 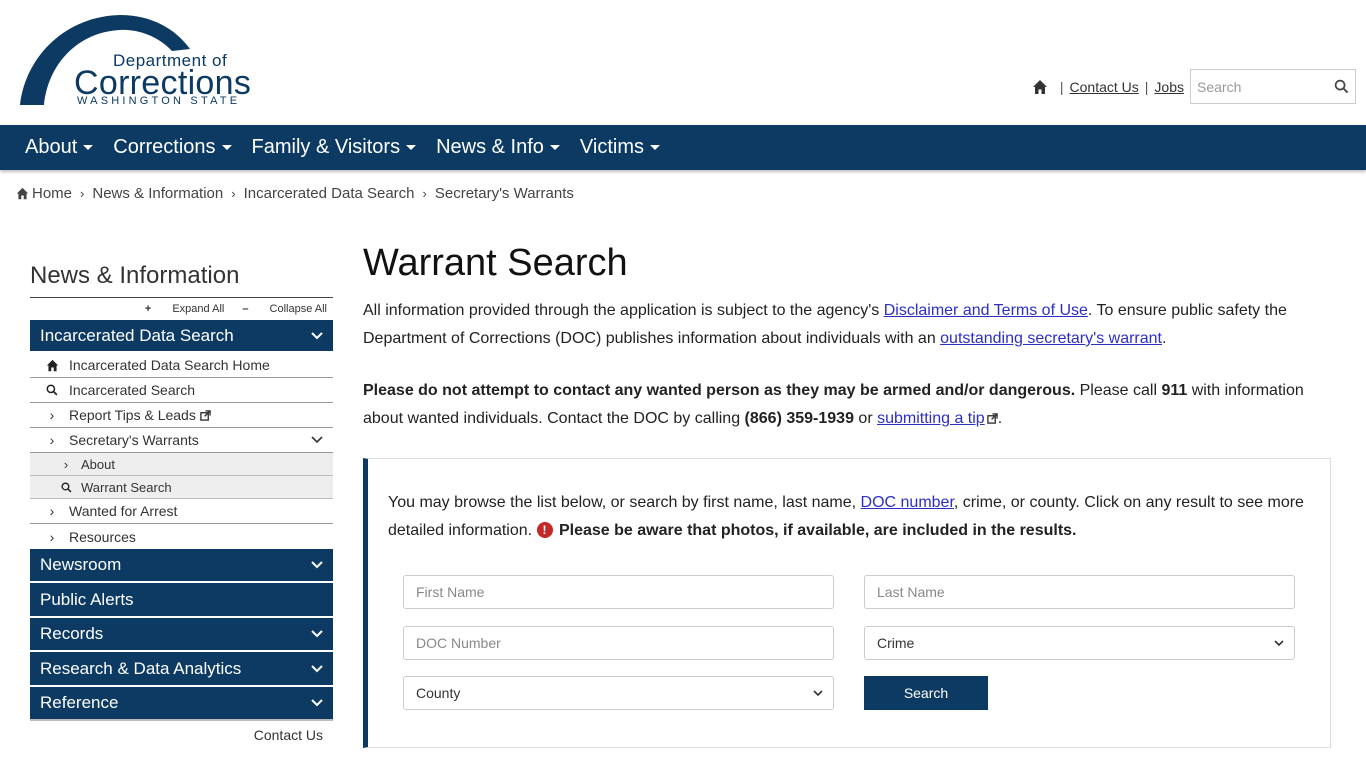 I want to click on disclaimer-link: Disclaimer and Terms of Use, so click(x=986, y=310).